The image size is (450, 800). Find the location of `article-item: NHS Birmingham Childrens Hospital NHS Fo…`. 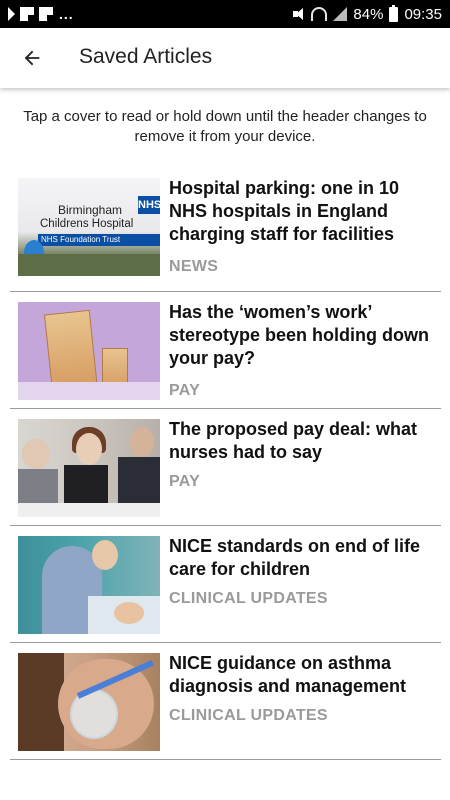

article-item: NHS Birmingham Childrens Hospital NHS Fo… is located at coordinates (225, 230).